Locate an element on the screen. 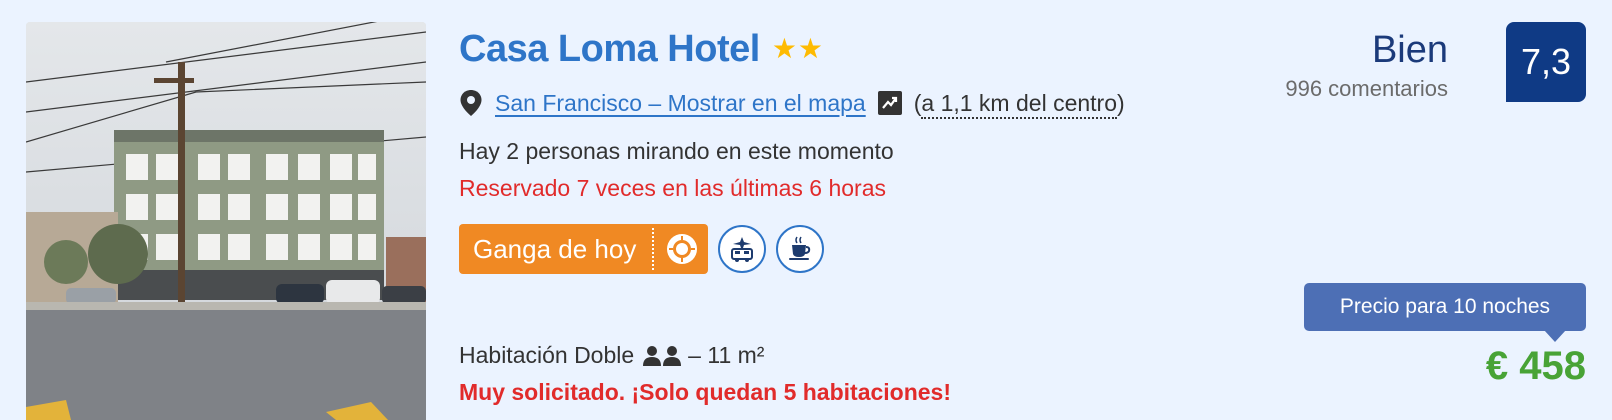 The width and height of the screenshot is (1612, 420). todays-deal-badge: Ganga de hoy is located at coordinates (584, 249).